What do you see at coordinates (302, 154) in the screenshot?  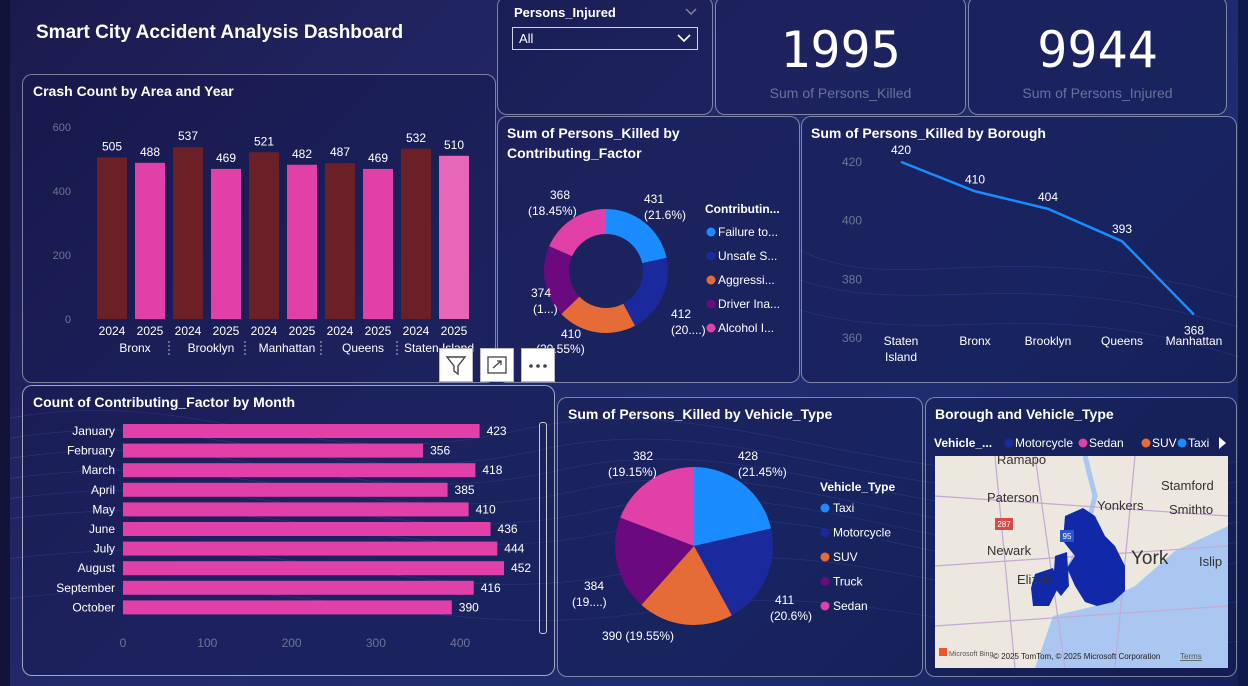 I see `bar-value-label: 482` at bounding box center [302, 154].